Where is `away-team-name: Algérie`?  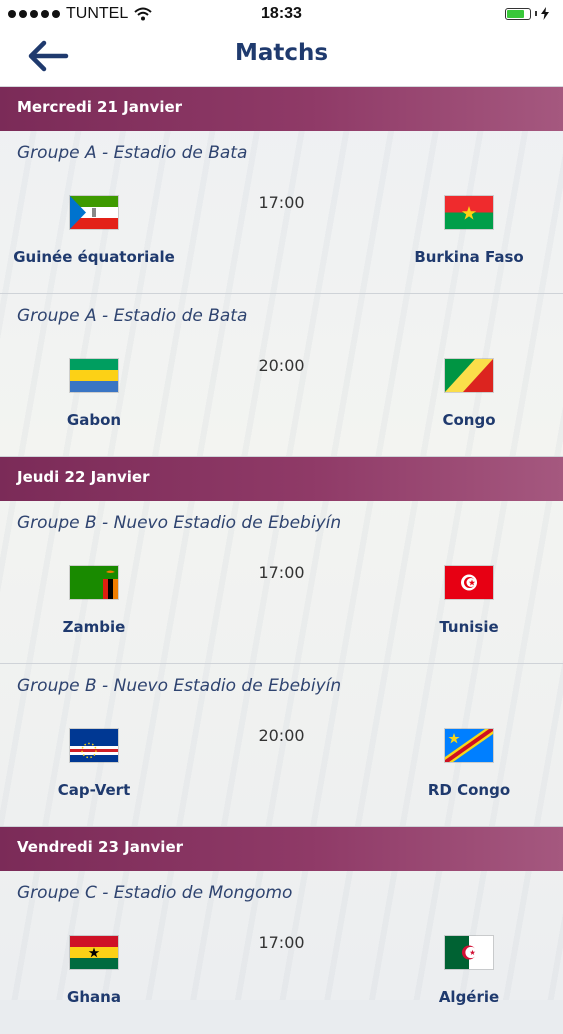
away-team-name: Algérie is located at coordinates (469, 997).